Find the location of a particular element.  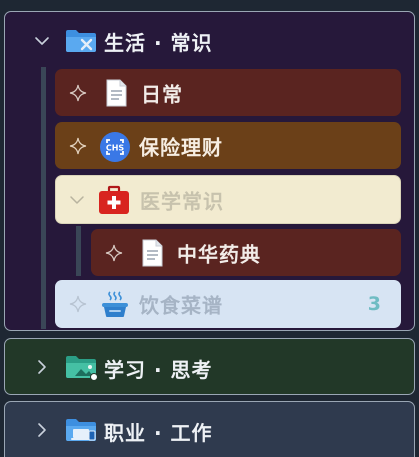

folder-label-study: 学习 · 思考 is located at coordinates (158, 370).